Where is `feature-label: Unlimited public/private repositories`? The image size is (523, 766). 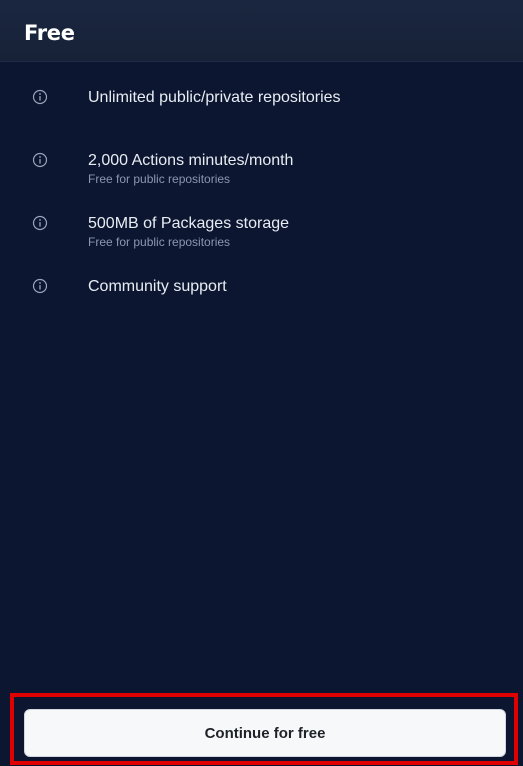 feature-label: Unlimited public/private repositories is located at coordinates (214, 97).